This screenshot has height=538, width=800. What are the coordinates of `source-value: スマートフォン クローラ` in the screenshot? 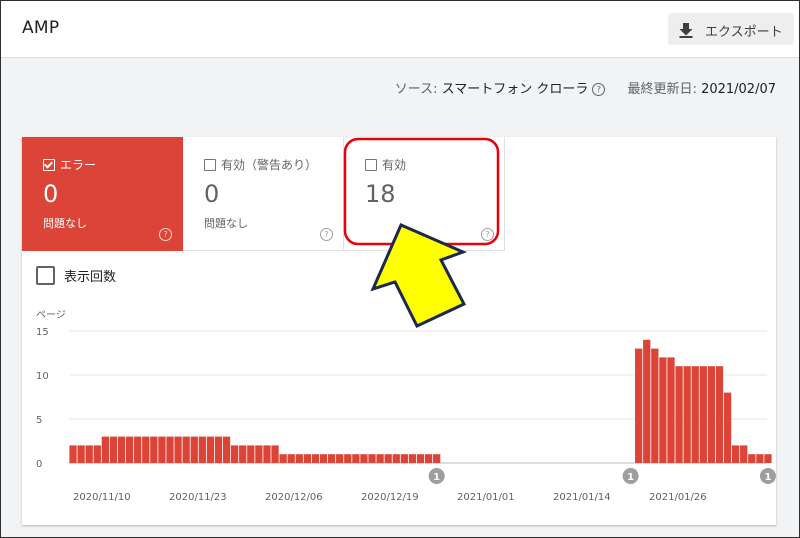 It's located at (515, 89).